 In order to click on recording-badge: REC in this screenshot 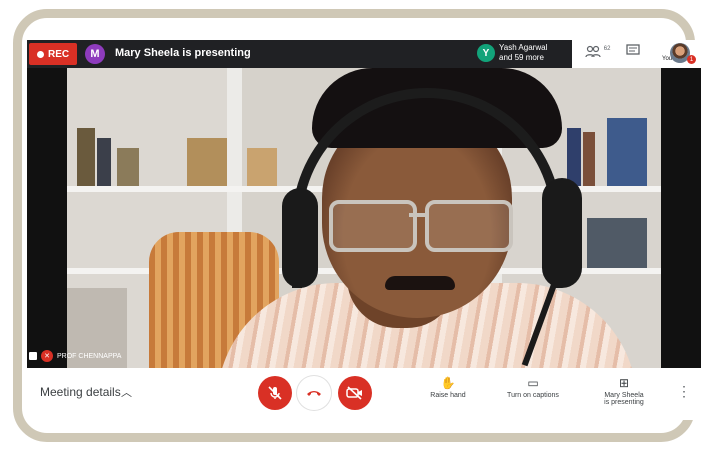, I will do `click(53, 54)`.